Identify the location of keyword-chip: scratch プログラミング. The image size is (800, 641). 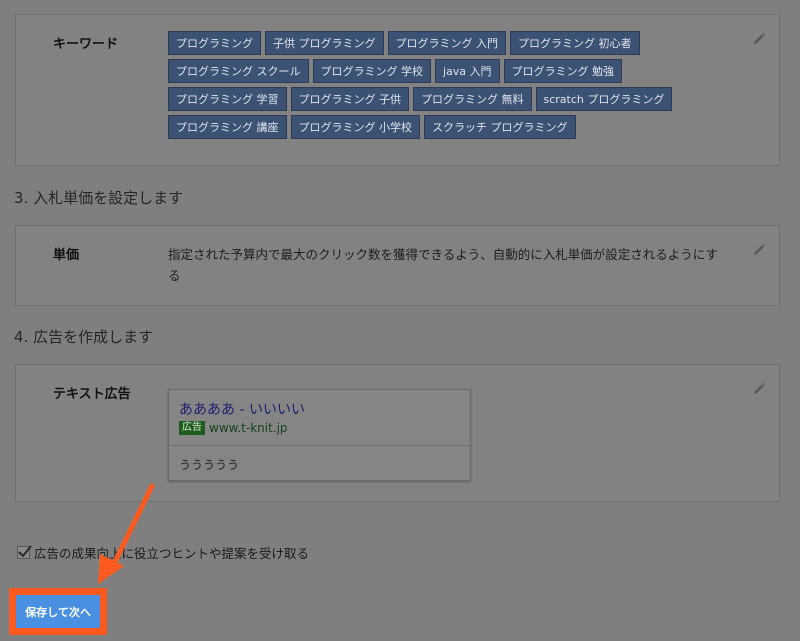
(604, 99).